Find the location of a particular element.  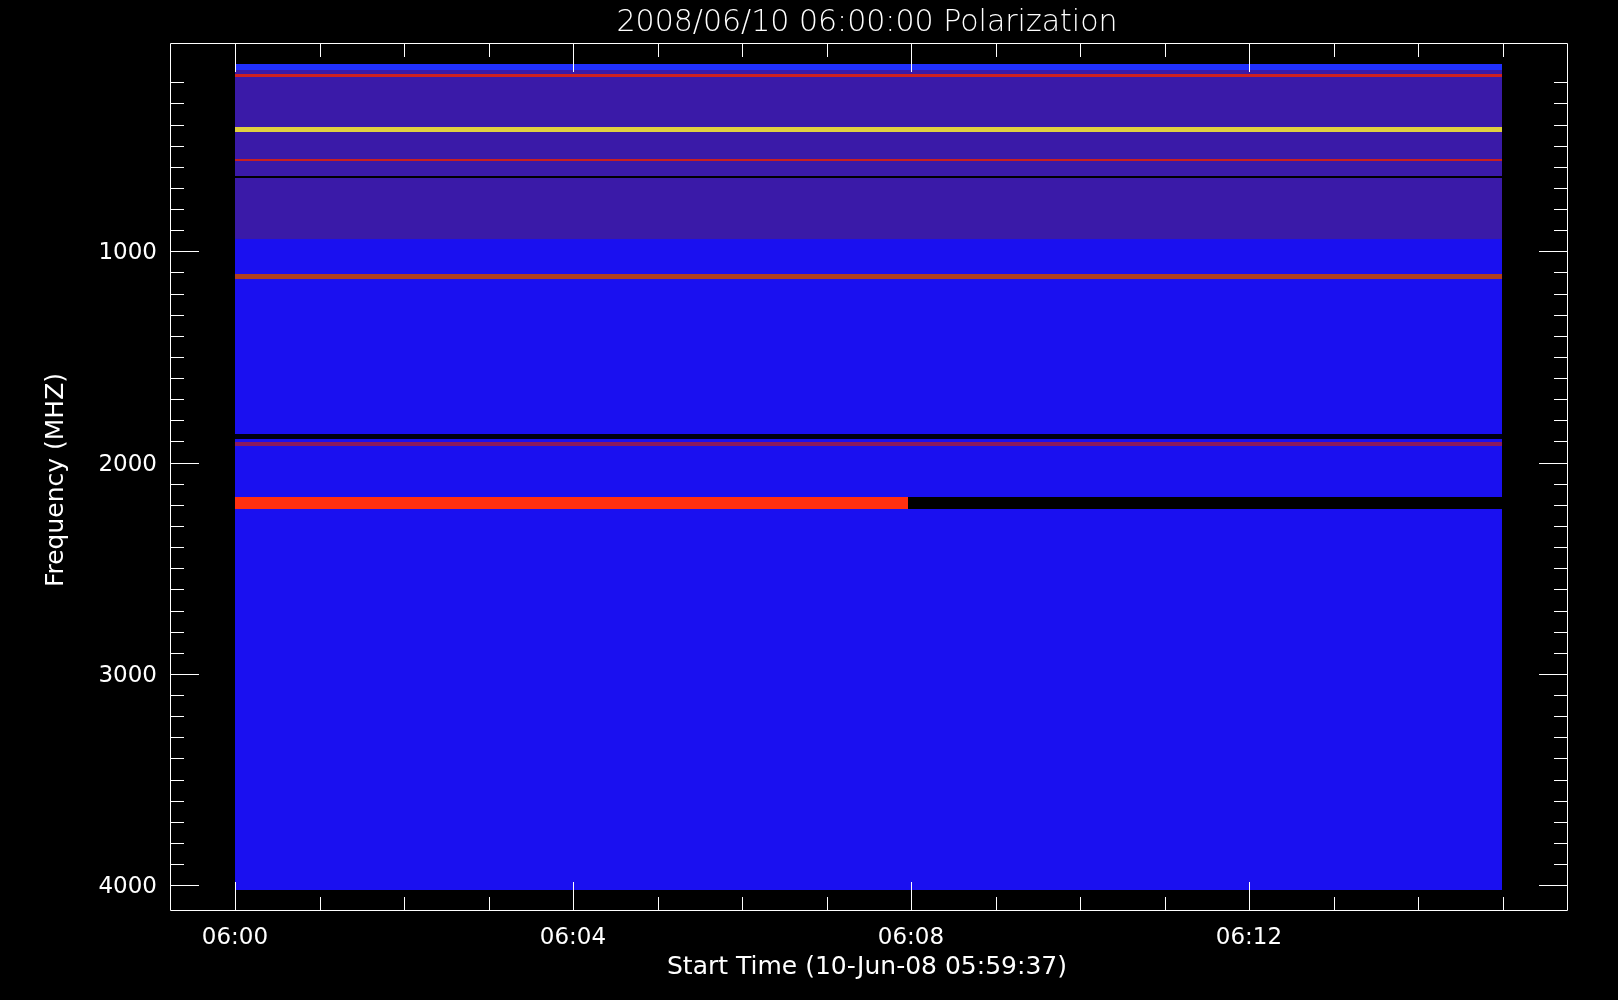

tick-label: 06:04 is located at coordinates (573, 936).